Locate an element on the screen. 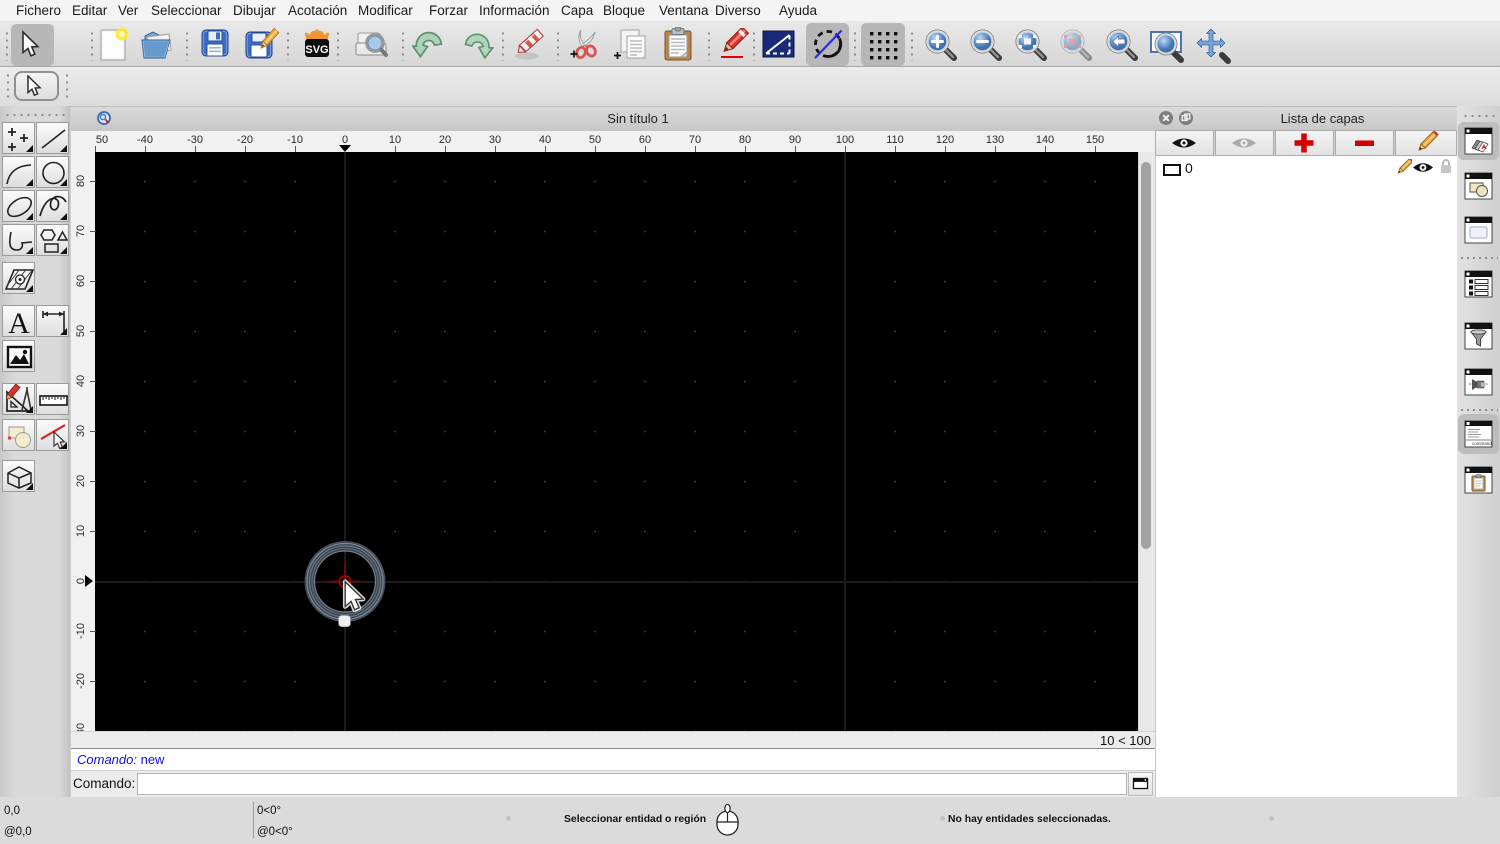  svg-text: A is located at coordinates (19, 322).